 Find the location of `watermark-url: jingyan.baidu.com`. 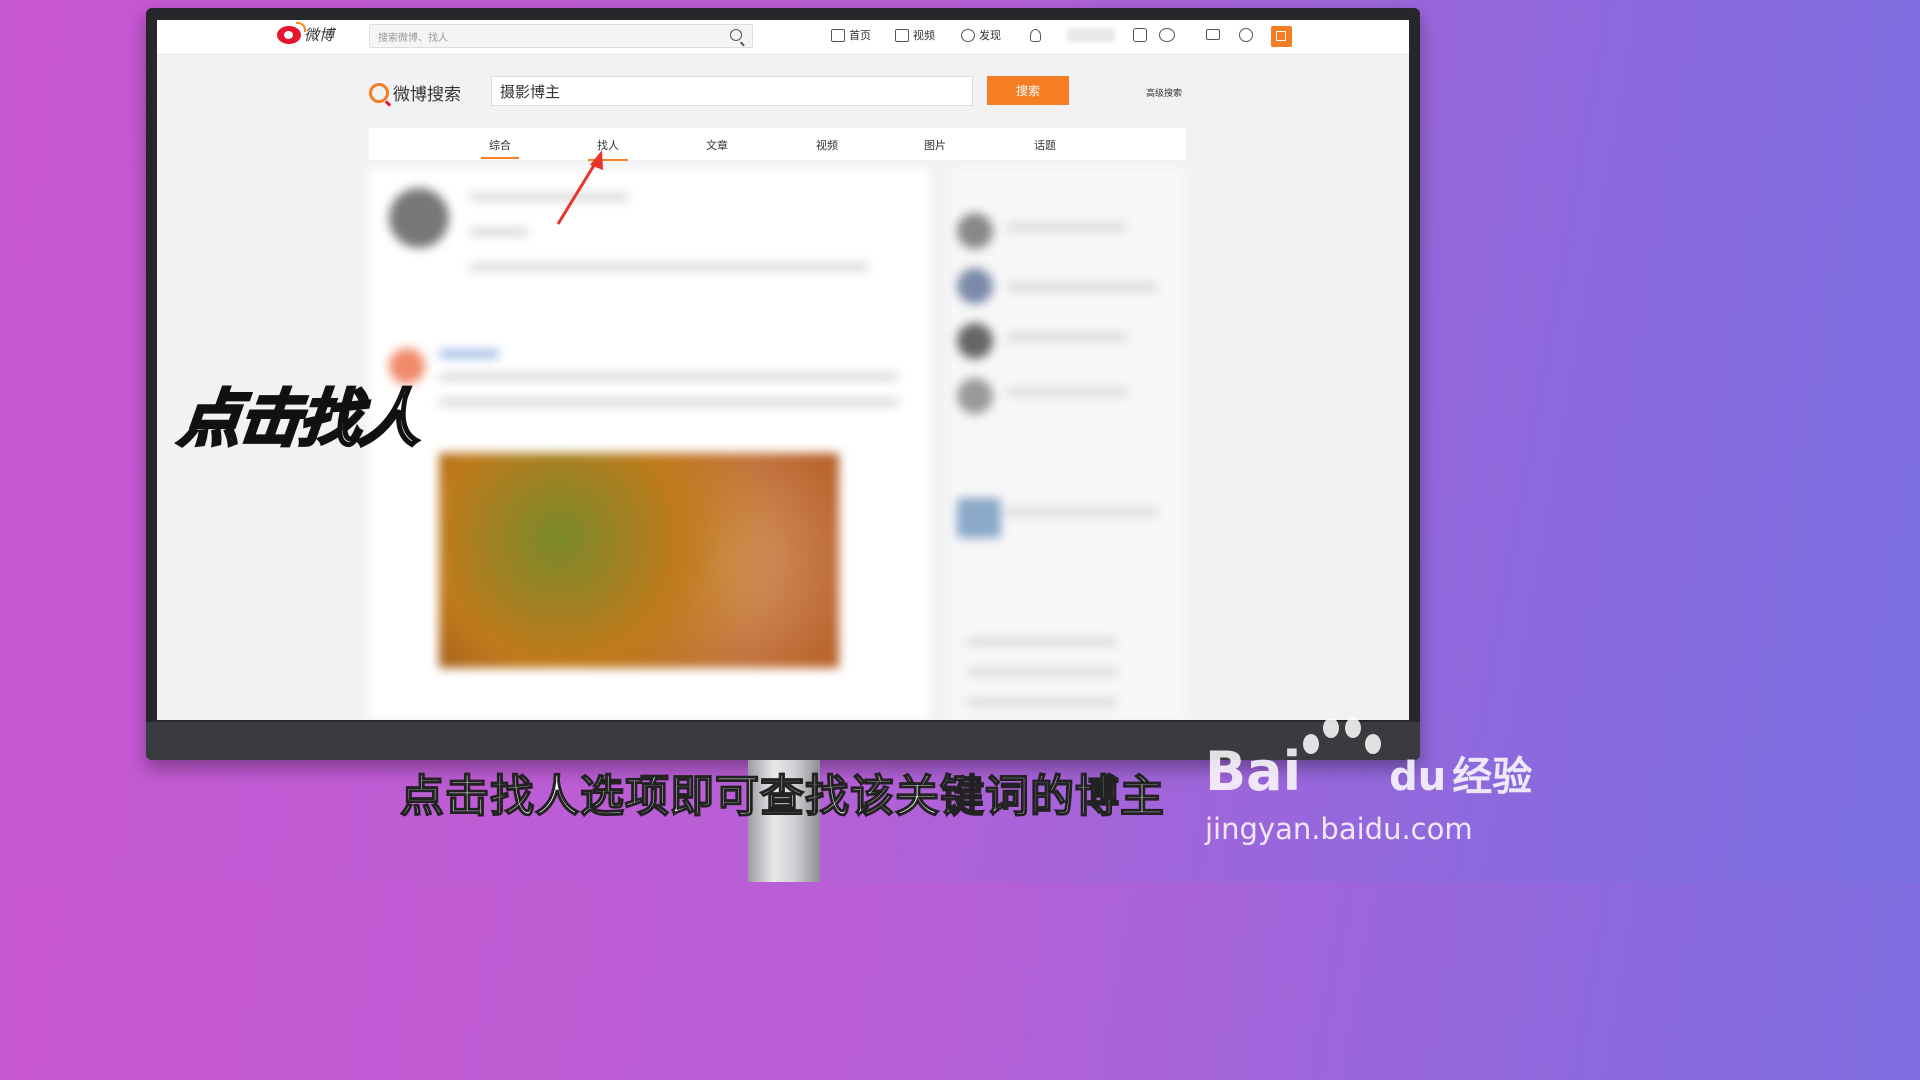

watermark-url: jingyan.baidu.com is located at coordinates (1339, 829).